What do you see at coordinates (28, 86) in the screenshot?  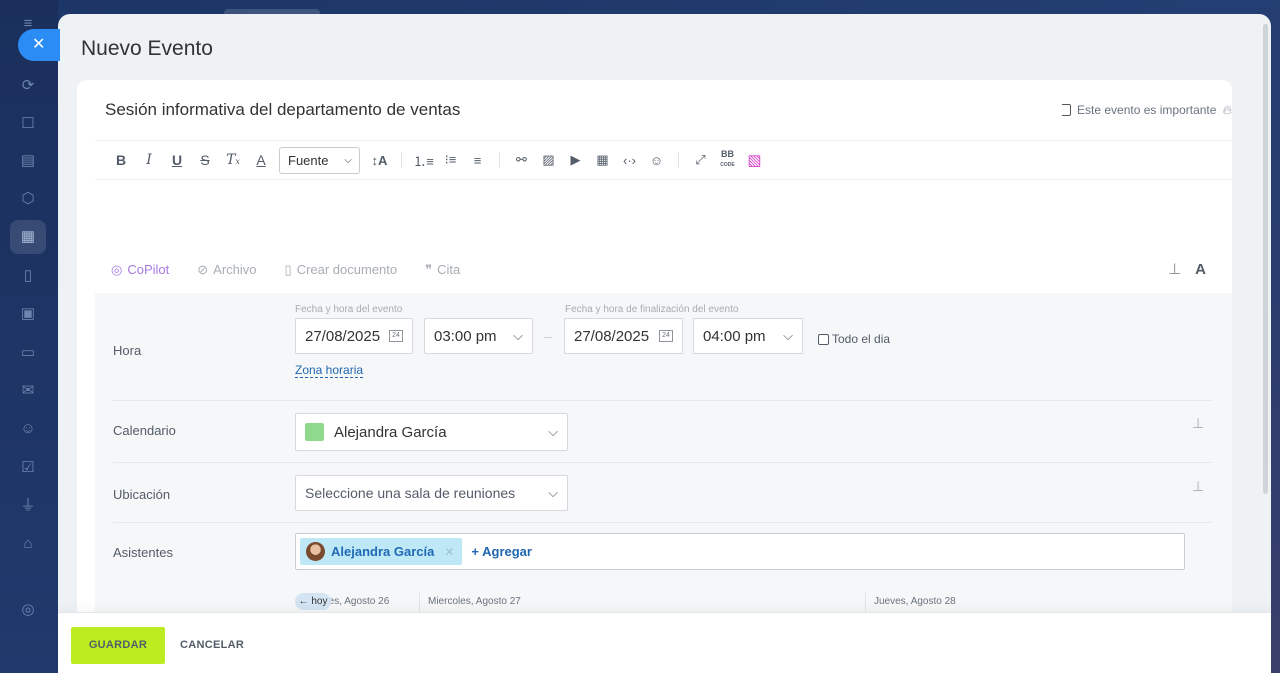 I see `sidebar-activity-icon: ⟳` at bounding box center [28, 86].